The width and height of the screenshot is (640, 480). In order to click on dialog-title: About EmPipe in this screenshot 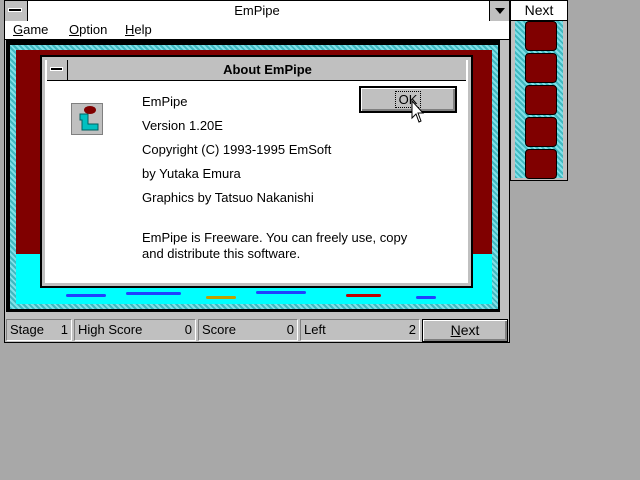, I will do `click(267, 69)`.